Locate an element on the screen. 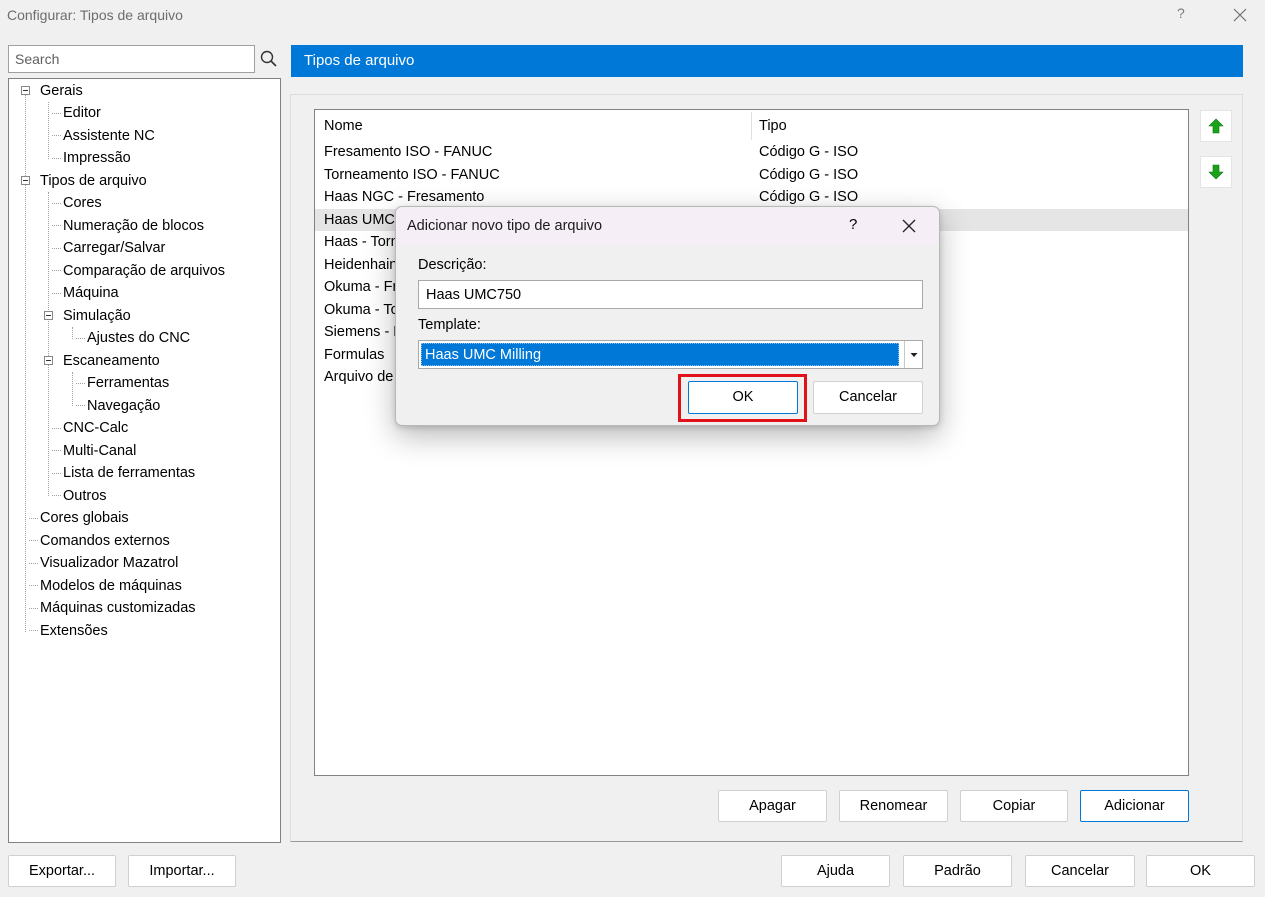 This screenshot has height=897, width=1265. dialog-close-icon is located at coordinates (909, 226).